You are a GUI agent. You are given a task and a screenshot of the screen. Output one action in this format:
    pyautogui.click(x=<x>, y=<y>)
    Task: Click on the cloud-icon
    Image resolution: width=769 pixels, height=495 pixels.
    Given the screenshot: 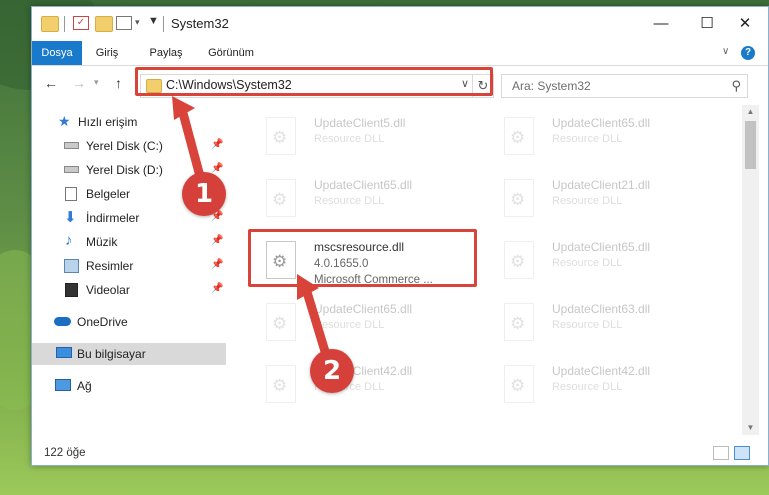 What is the action you would take?
    pyautogui.click(x=62, y=321)
    